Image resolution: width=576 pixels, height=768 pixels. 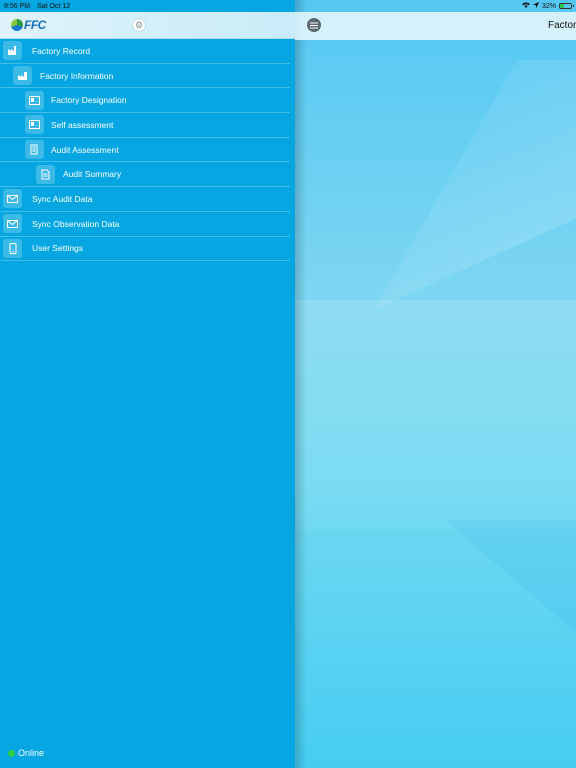 I want to click on sidebar-item-sync-observation-data: Sync Observation Data, so click(x=145, y=224).